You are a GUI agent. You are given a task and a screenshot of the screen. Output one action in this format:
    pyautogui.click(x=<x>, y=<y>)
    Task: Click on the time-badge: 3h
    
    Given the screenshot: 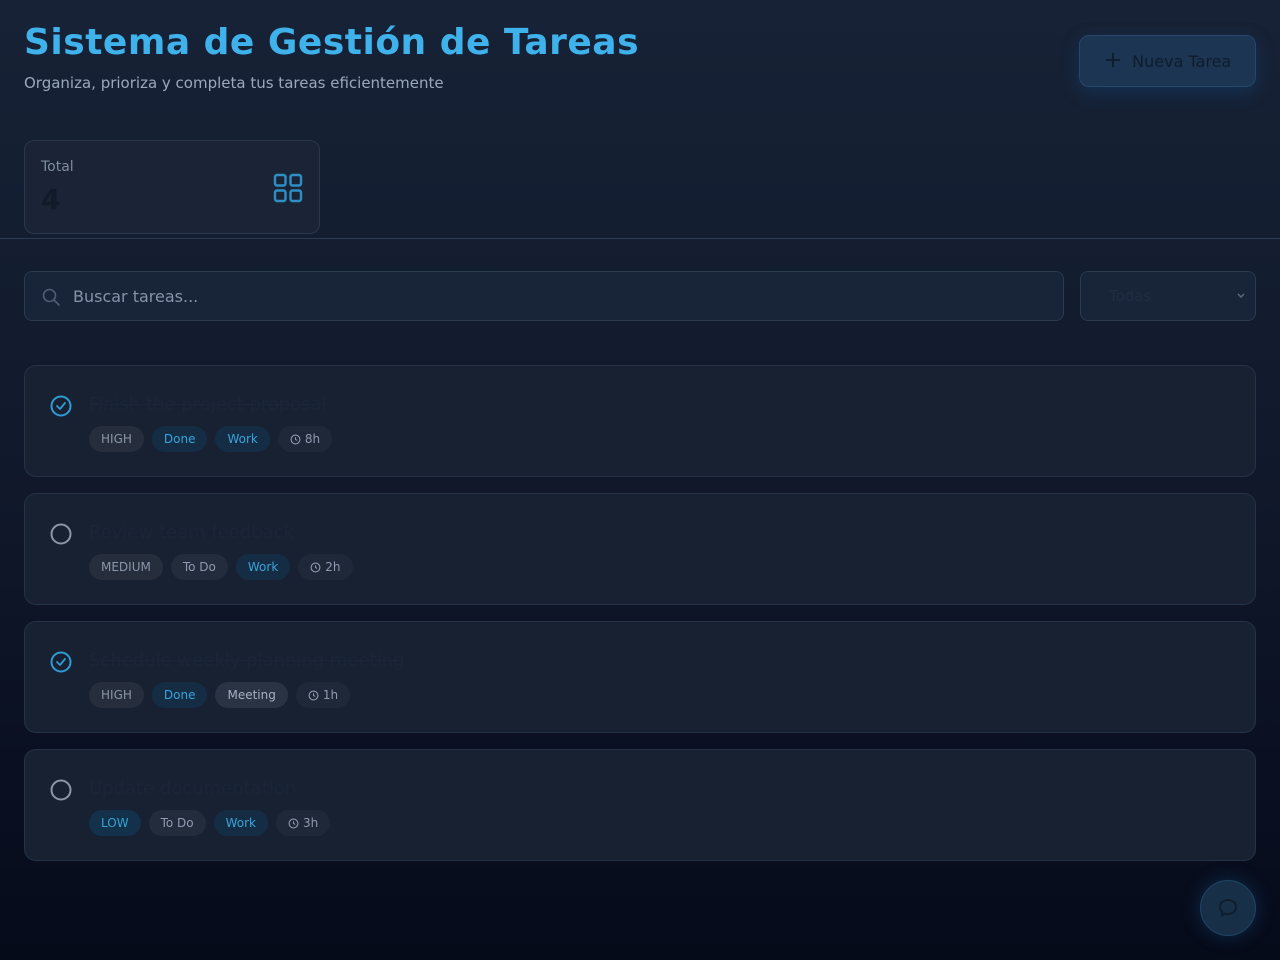 What is the action you would take?
    pyautogui.click(x=303, y=823)
    